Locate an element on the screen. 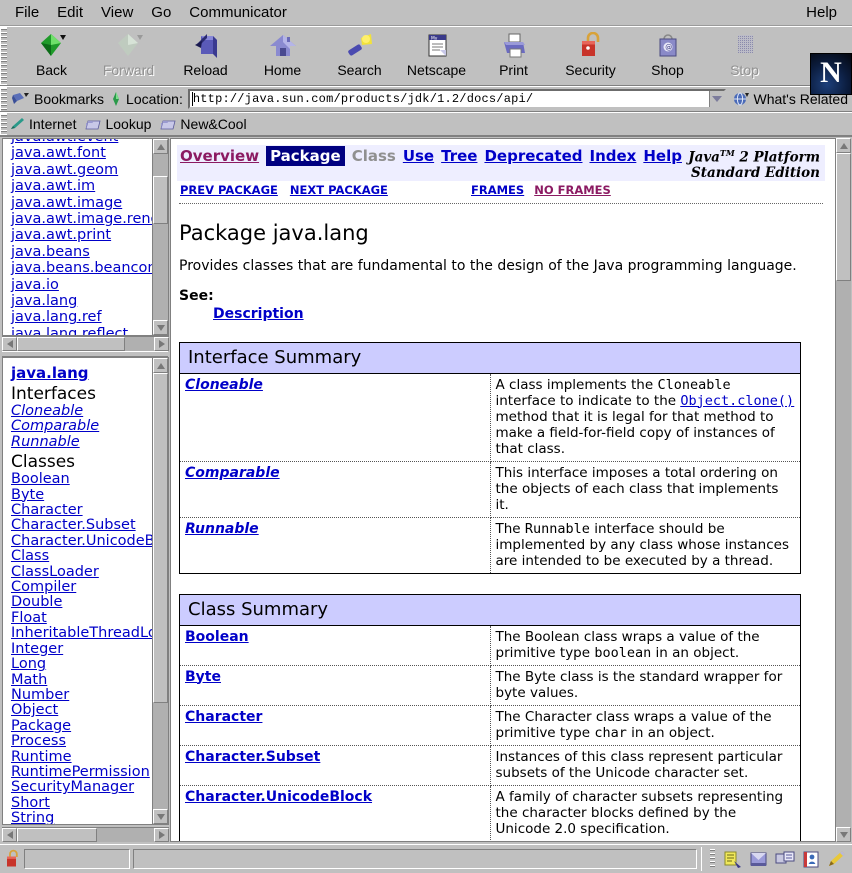  class-link: Number is located at coordinates (81, 695).